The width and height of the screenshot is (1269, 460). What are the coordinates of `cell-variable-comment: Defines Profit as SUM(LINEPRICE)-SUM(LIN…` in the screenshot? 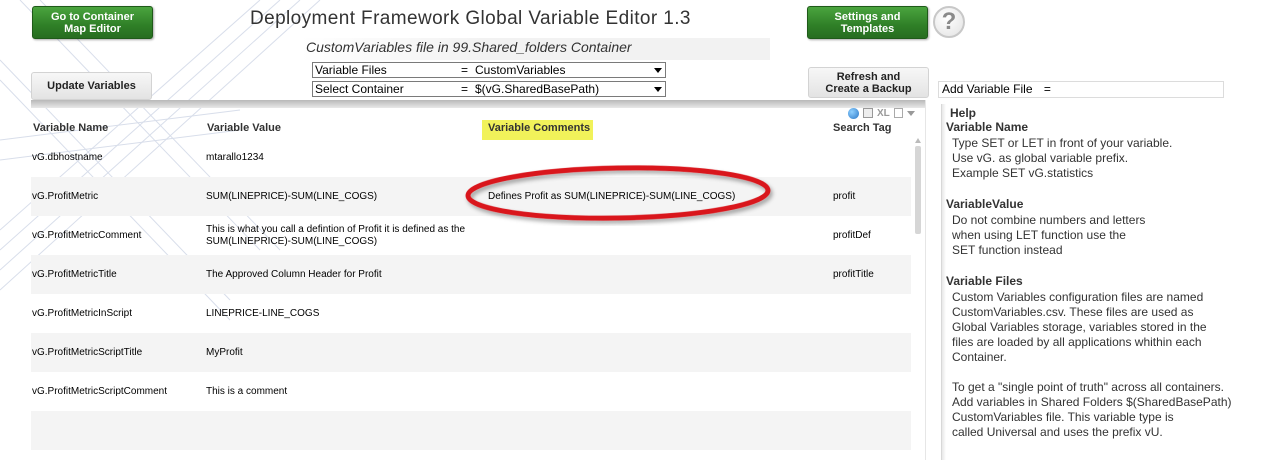 It's located at (638, 196).